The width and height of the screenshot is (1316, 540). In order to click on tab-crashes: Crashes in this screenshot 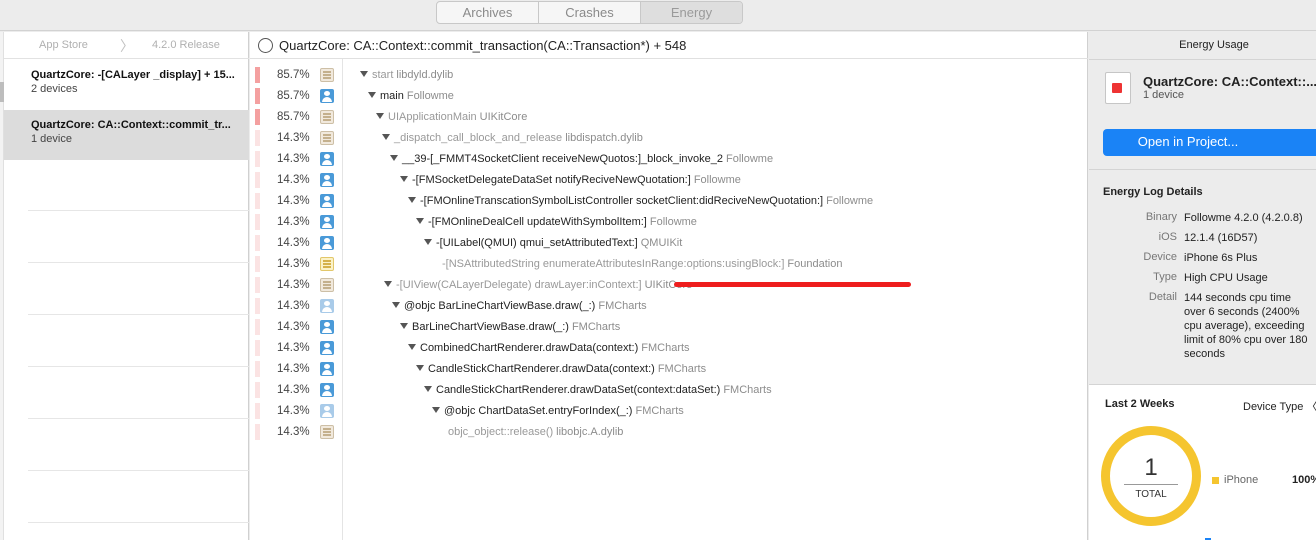, I will do `click(590, 12)`.